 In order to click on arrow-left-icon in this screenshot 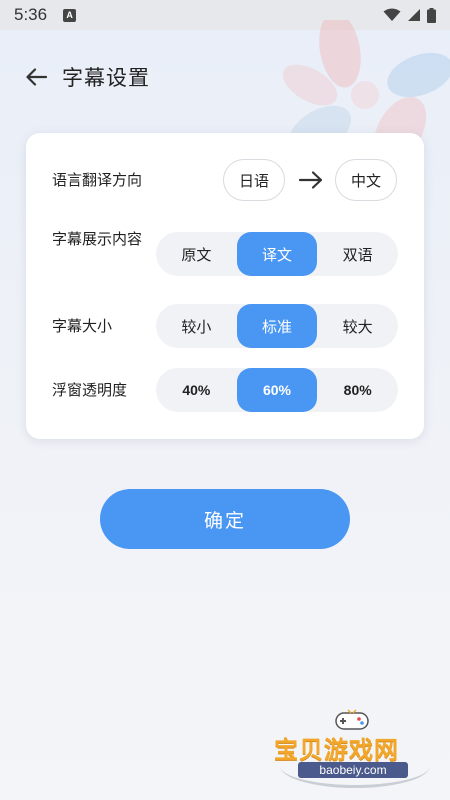, I will do `click(36, 77)`.